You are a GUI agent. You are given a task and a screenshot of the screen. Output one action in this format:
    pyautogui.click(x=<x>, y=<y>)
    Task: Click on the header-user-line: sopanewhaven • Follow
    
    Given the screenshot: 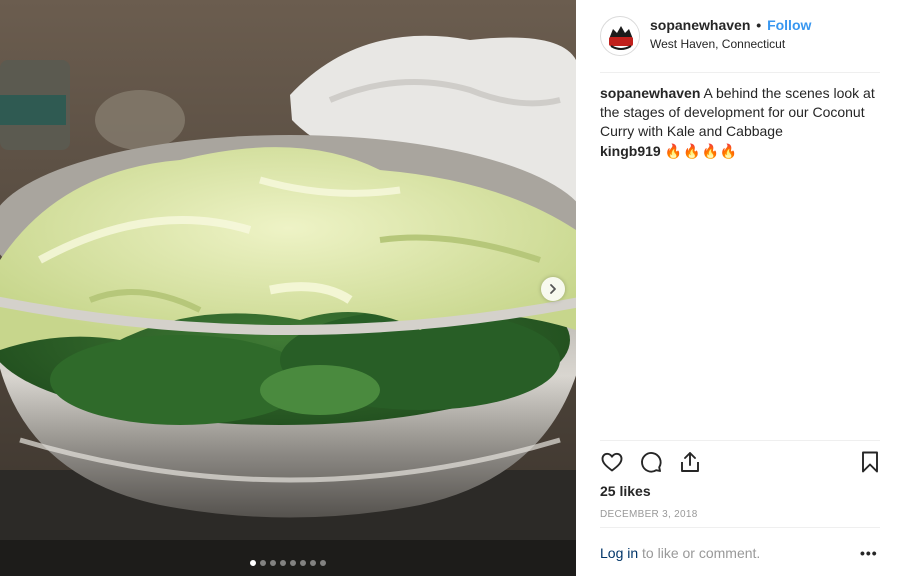 What is the action you would take?
    pyautogui.click(x=730, y=25)
    